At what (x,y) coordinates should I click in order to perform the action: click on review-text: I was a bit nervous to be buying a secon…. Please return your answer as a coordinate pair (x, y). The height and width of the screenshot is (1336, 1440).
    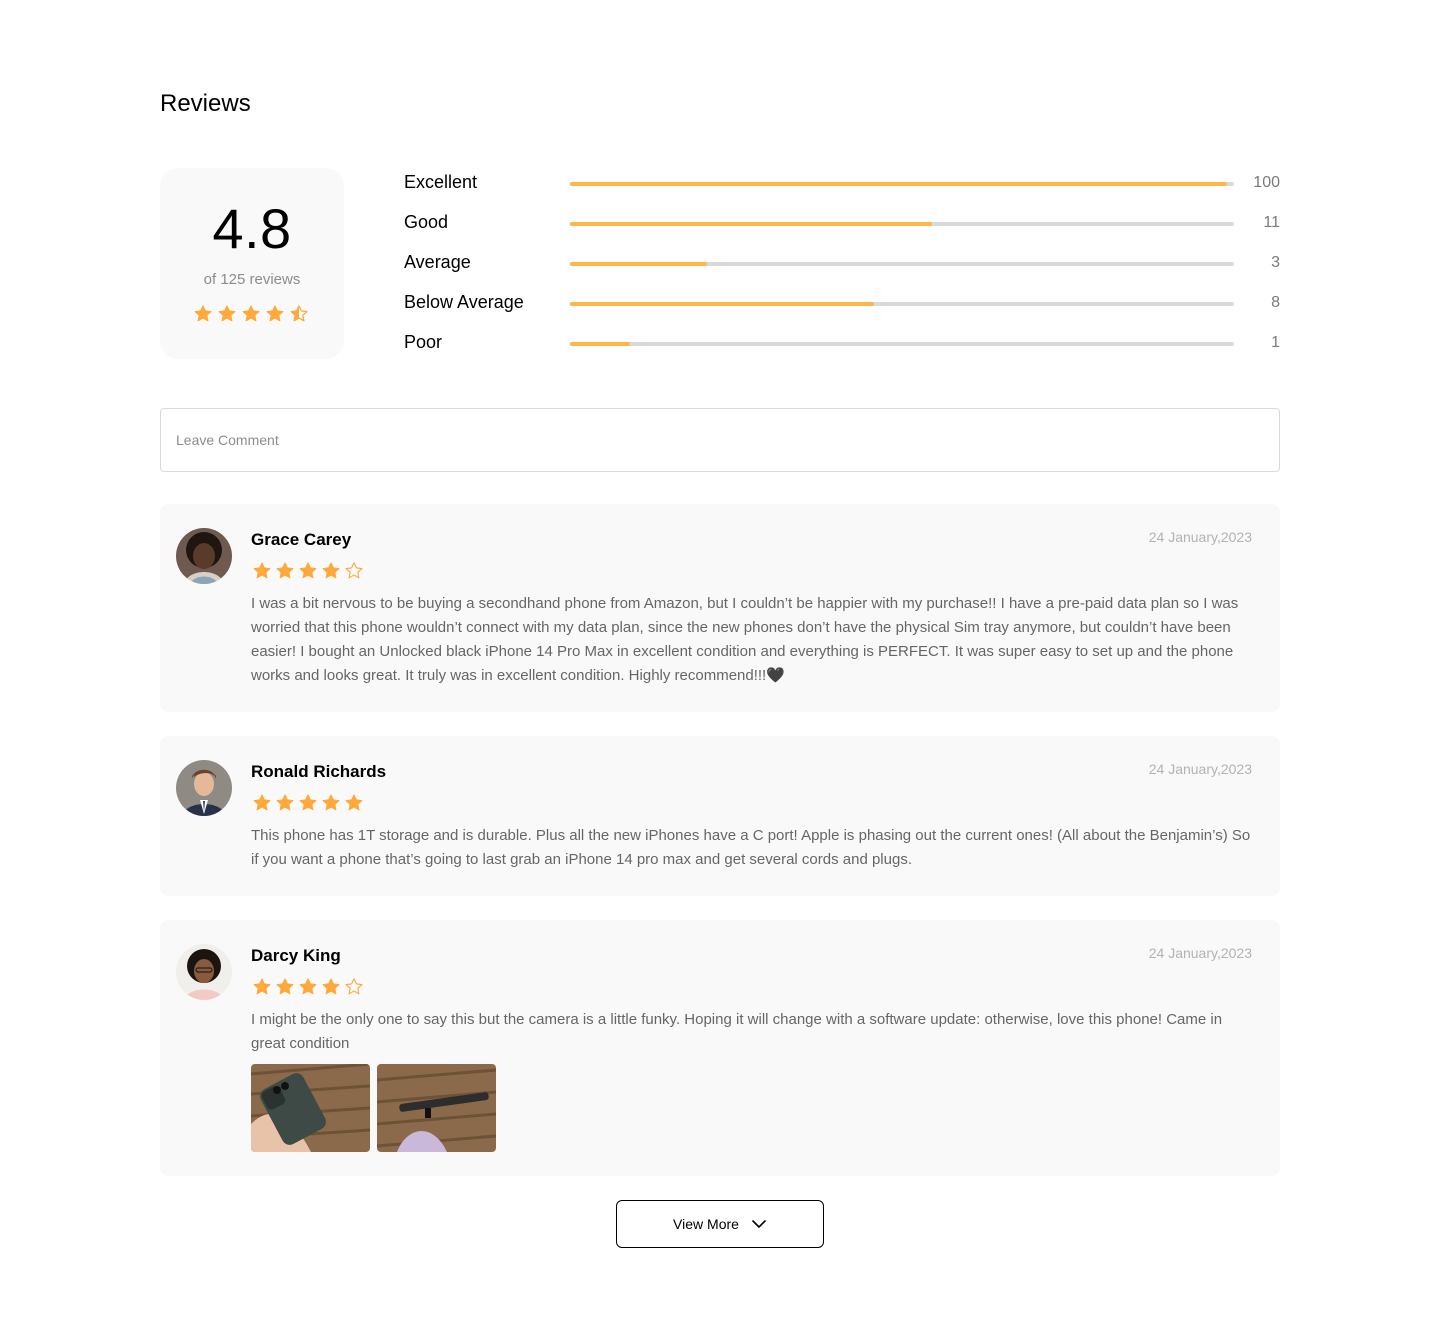
    Looking at the image, I should click on (745, 639).